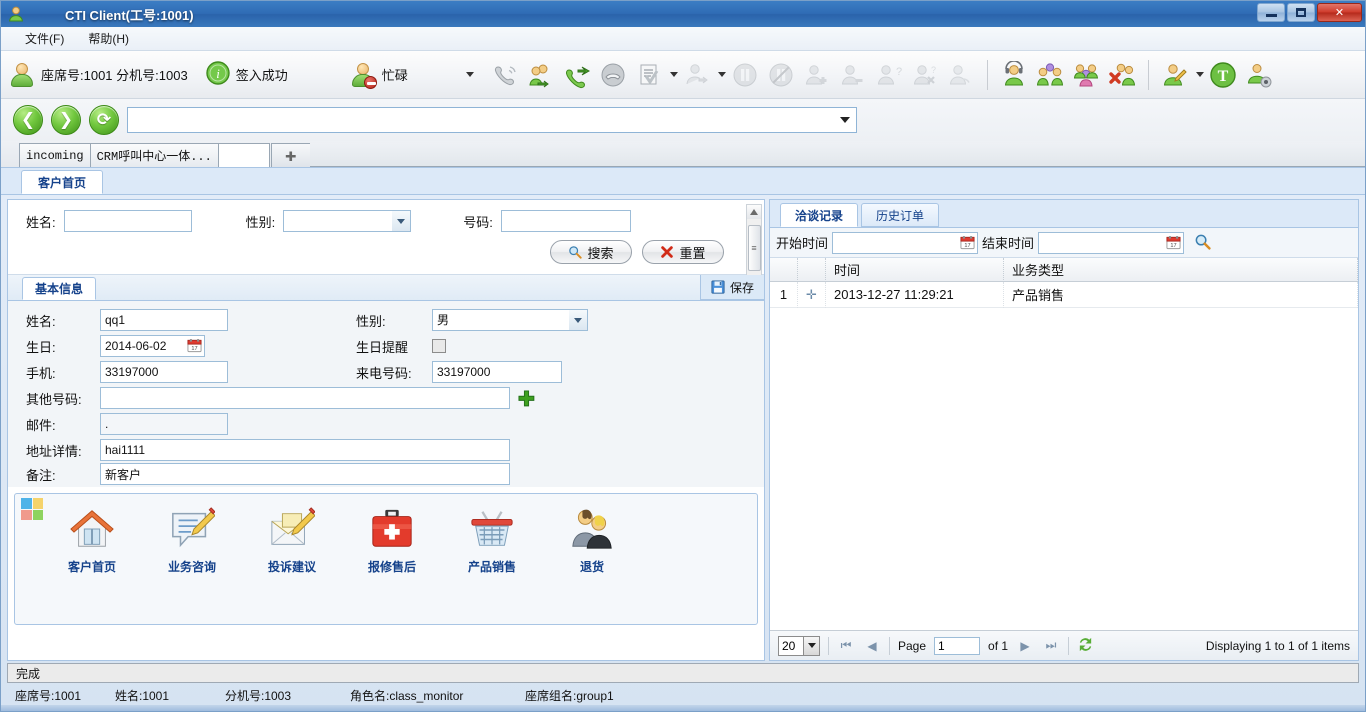 Image resolution: width=1366 pixels, height=712 pixels. What do you see at coordinates (799, 645) in the screenshot?
I see `page-size-select: 2050100` at bounding box center [799, 645].